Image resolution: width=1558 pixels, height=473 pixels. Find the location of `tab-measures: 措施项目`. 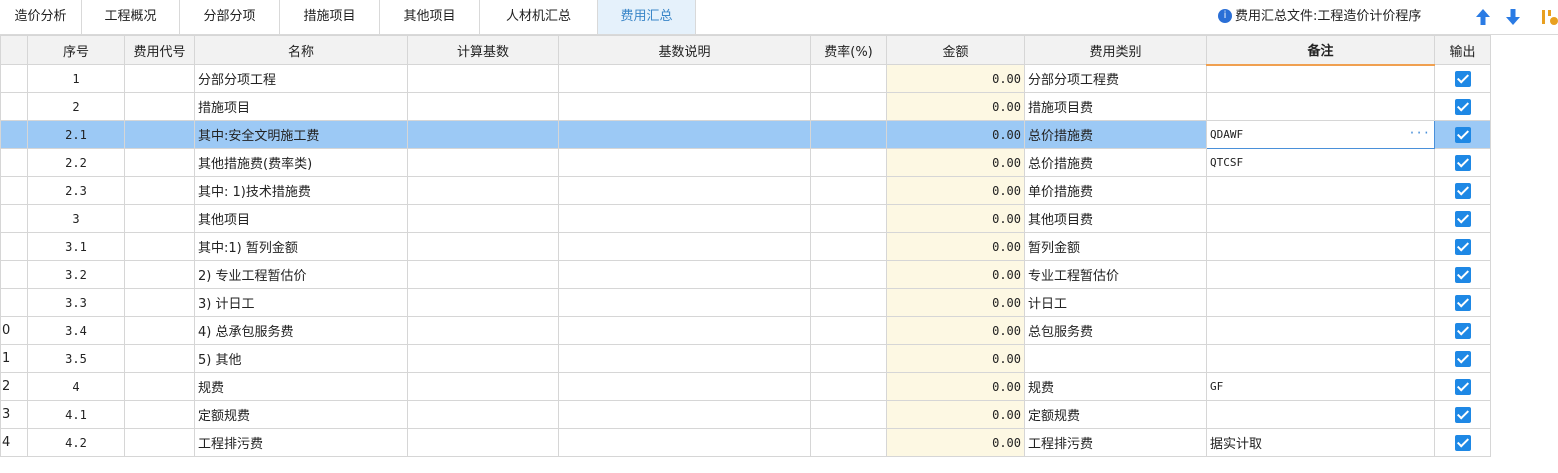

tab-measures: 措施项目 is located at coordinates (330, 17).